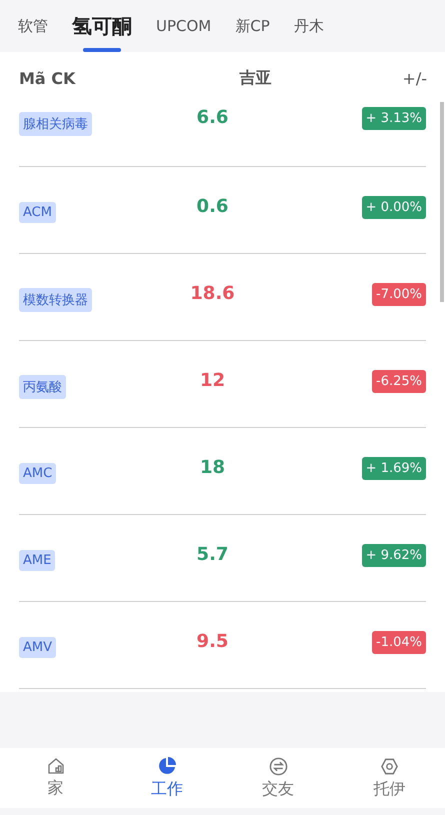  Describe the element at coordinates (212, 641) in the screenshot. I see `price-text: 9.5` at that location.